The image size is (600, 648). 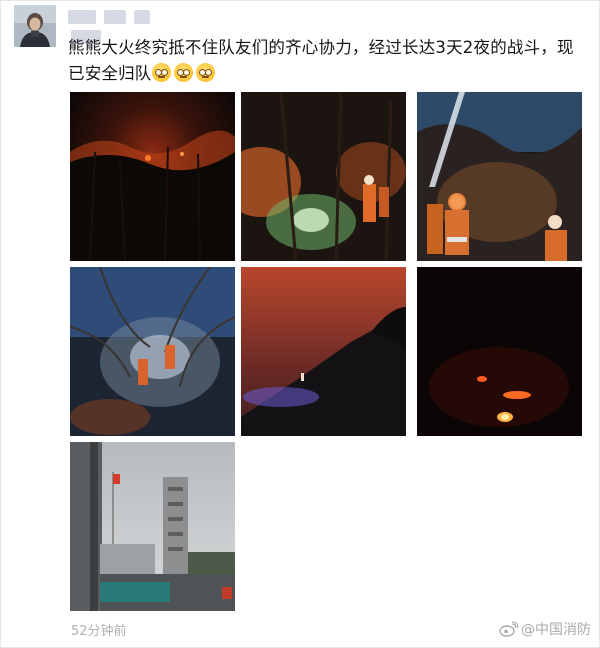 What do you see at coordinates (499, 351) in the screenshot?
I see `photo-distant-fire-night` at bounding box center [499, 351].